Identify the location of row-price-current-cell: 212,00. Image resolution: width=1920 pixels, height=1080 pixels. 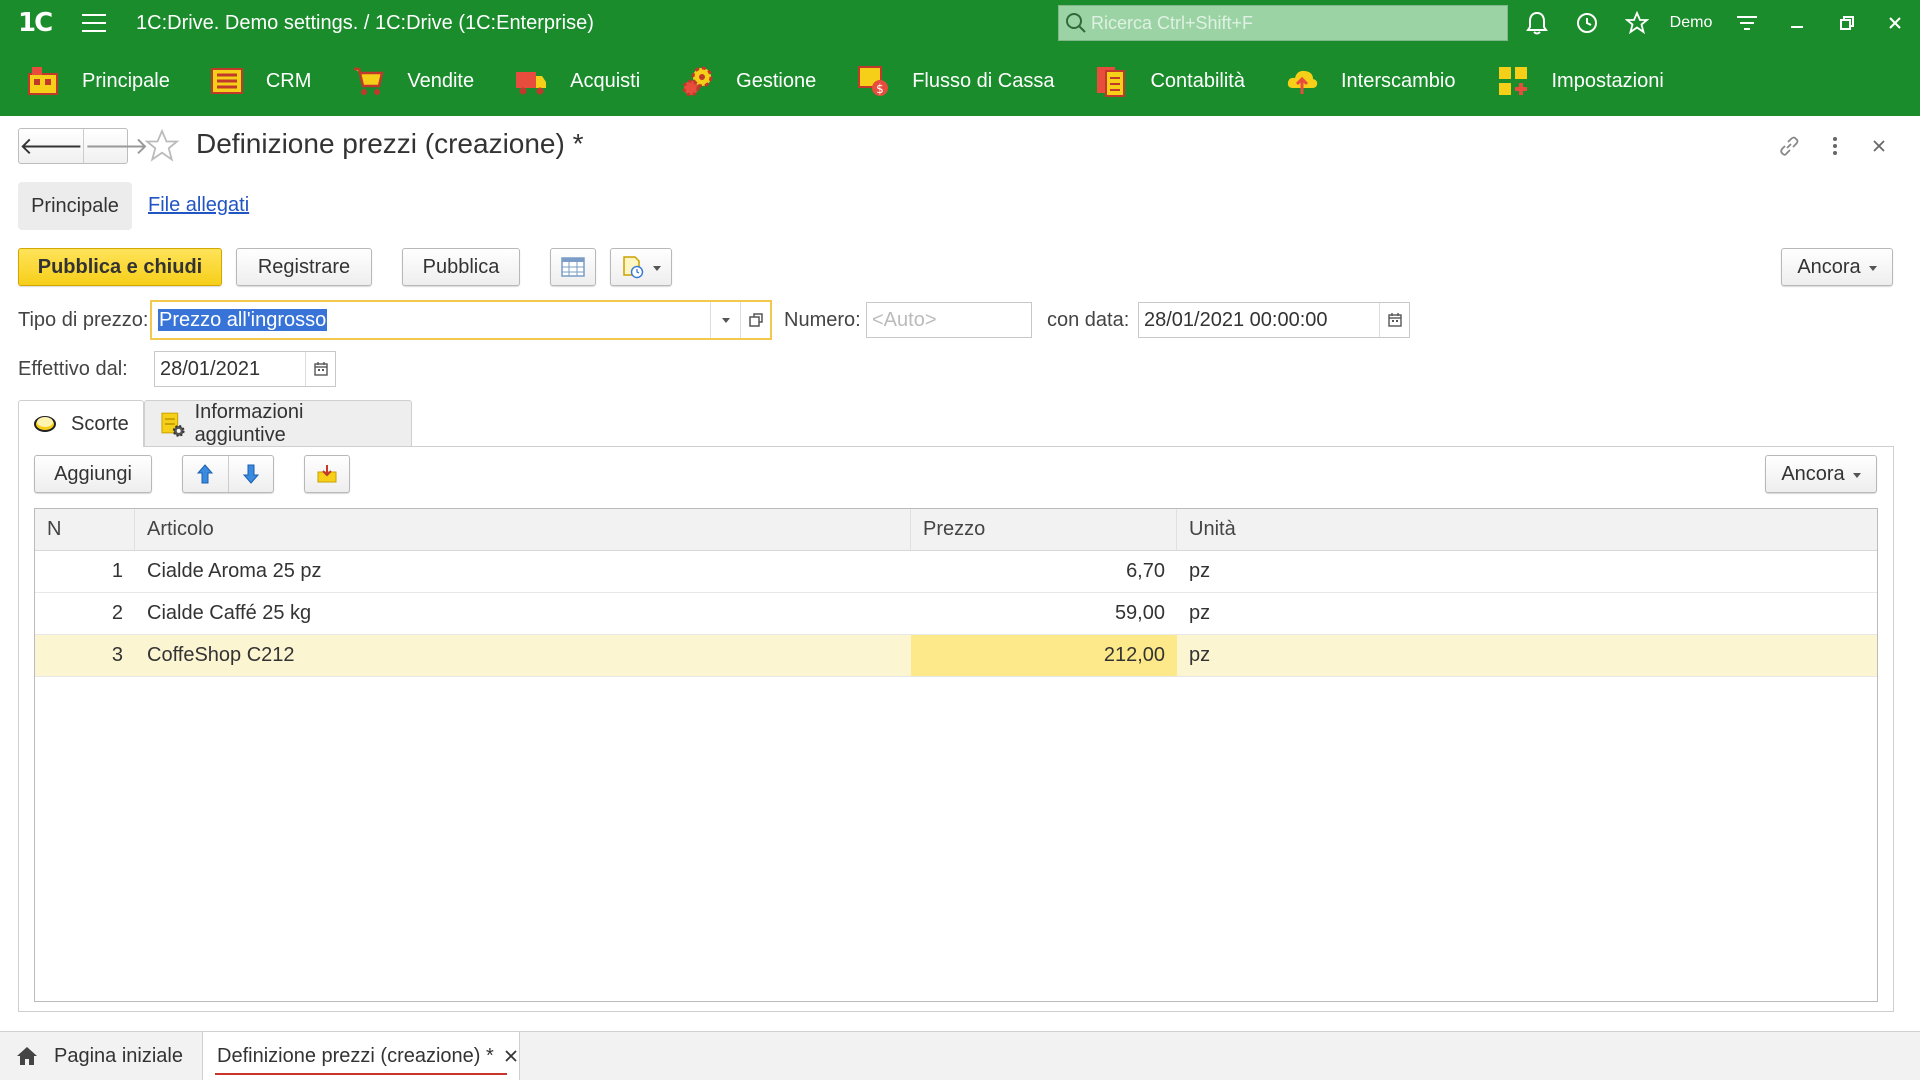
(1044, 655).